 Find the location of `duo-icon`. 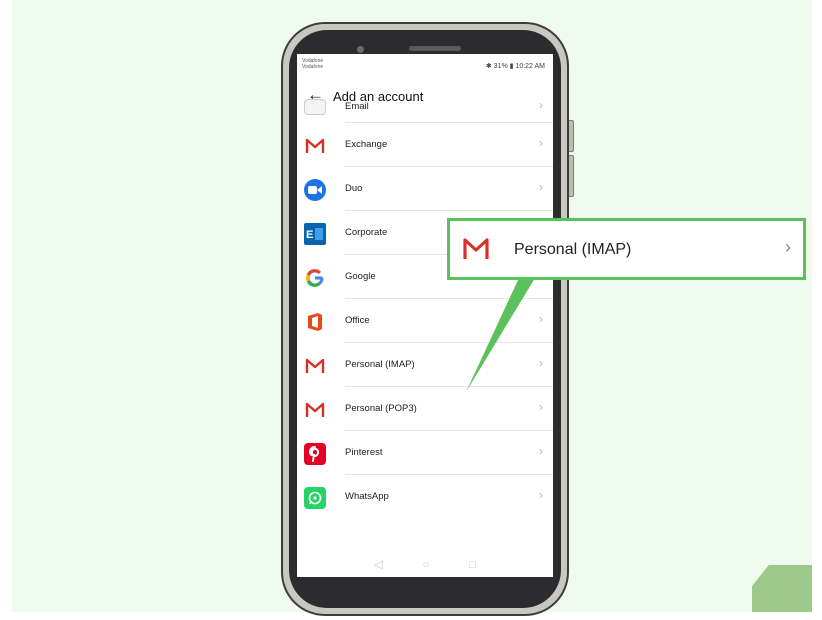

duo-icon is located at coordinates (315, 190).